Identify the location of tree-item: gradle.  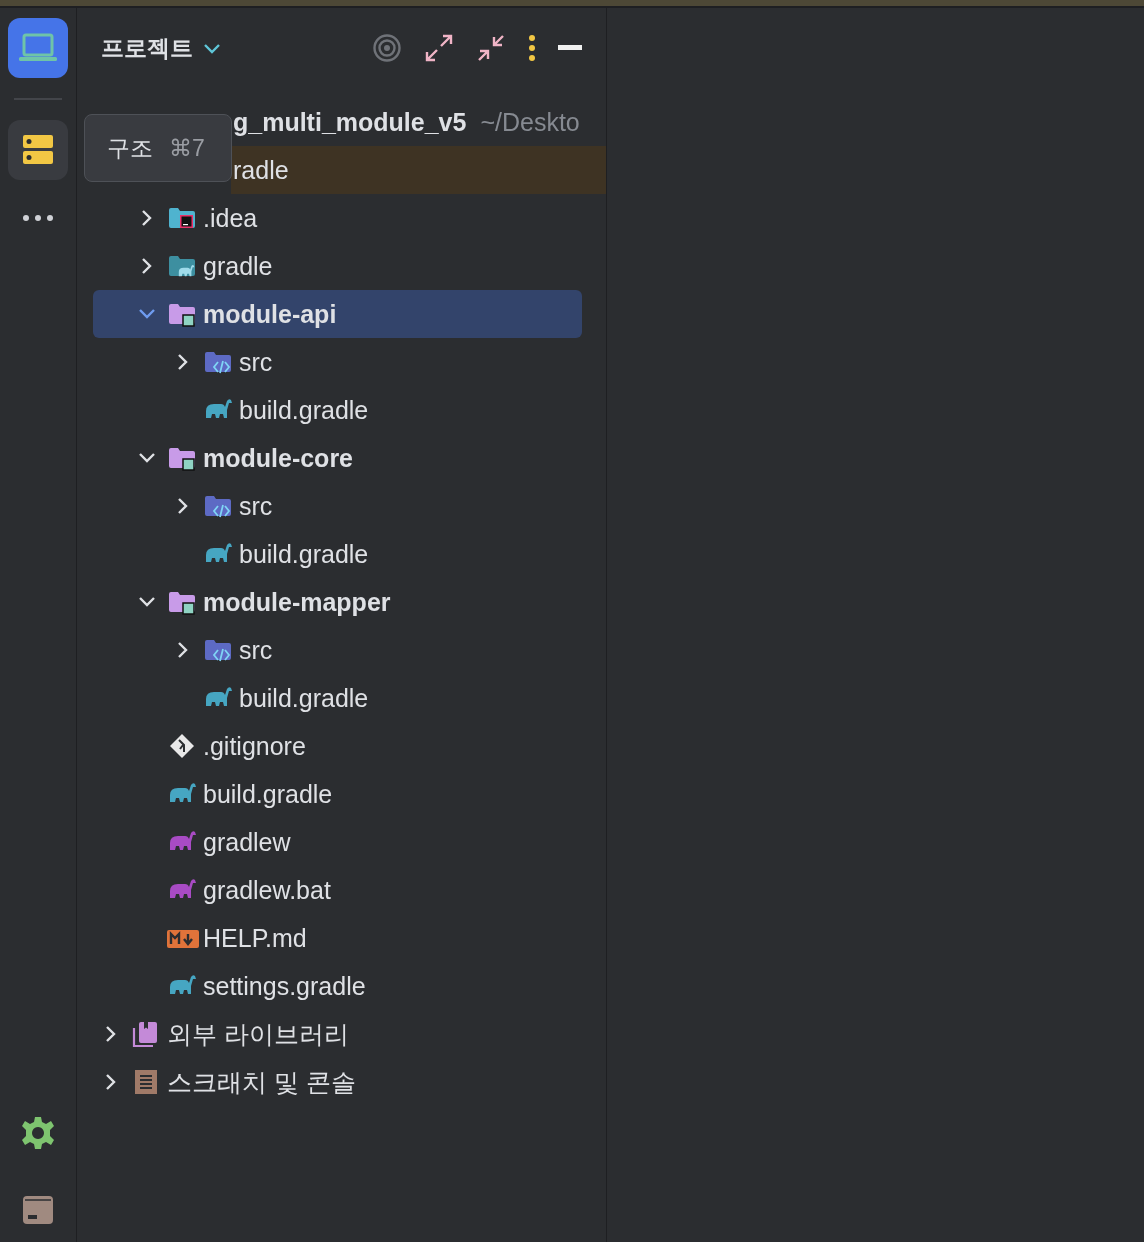
(341, 266).